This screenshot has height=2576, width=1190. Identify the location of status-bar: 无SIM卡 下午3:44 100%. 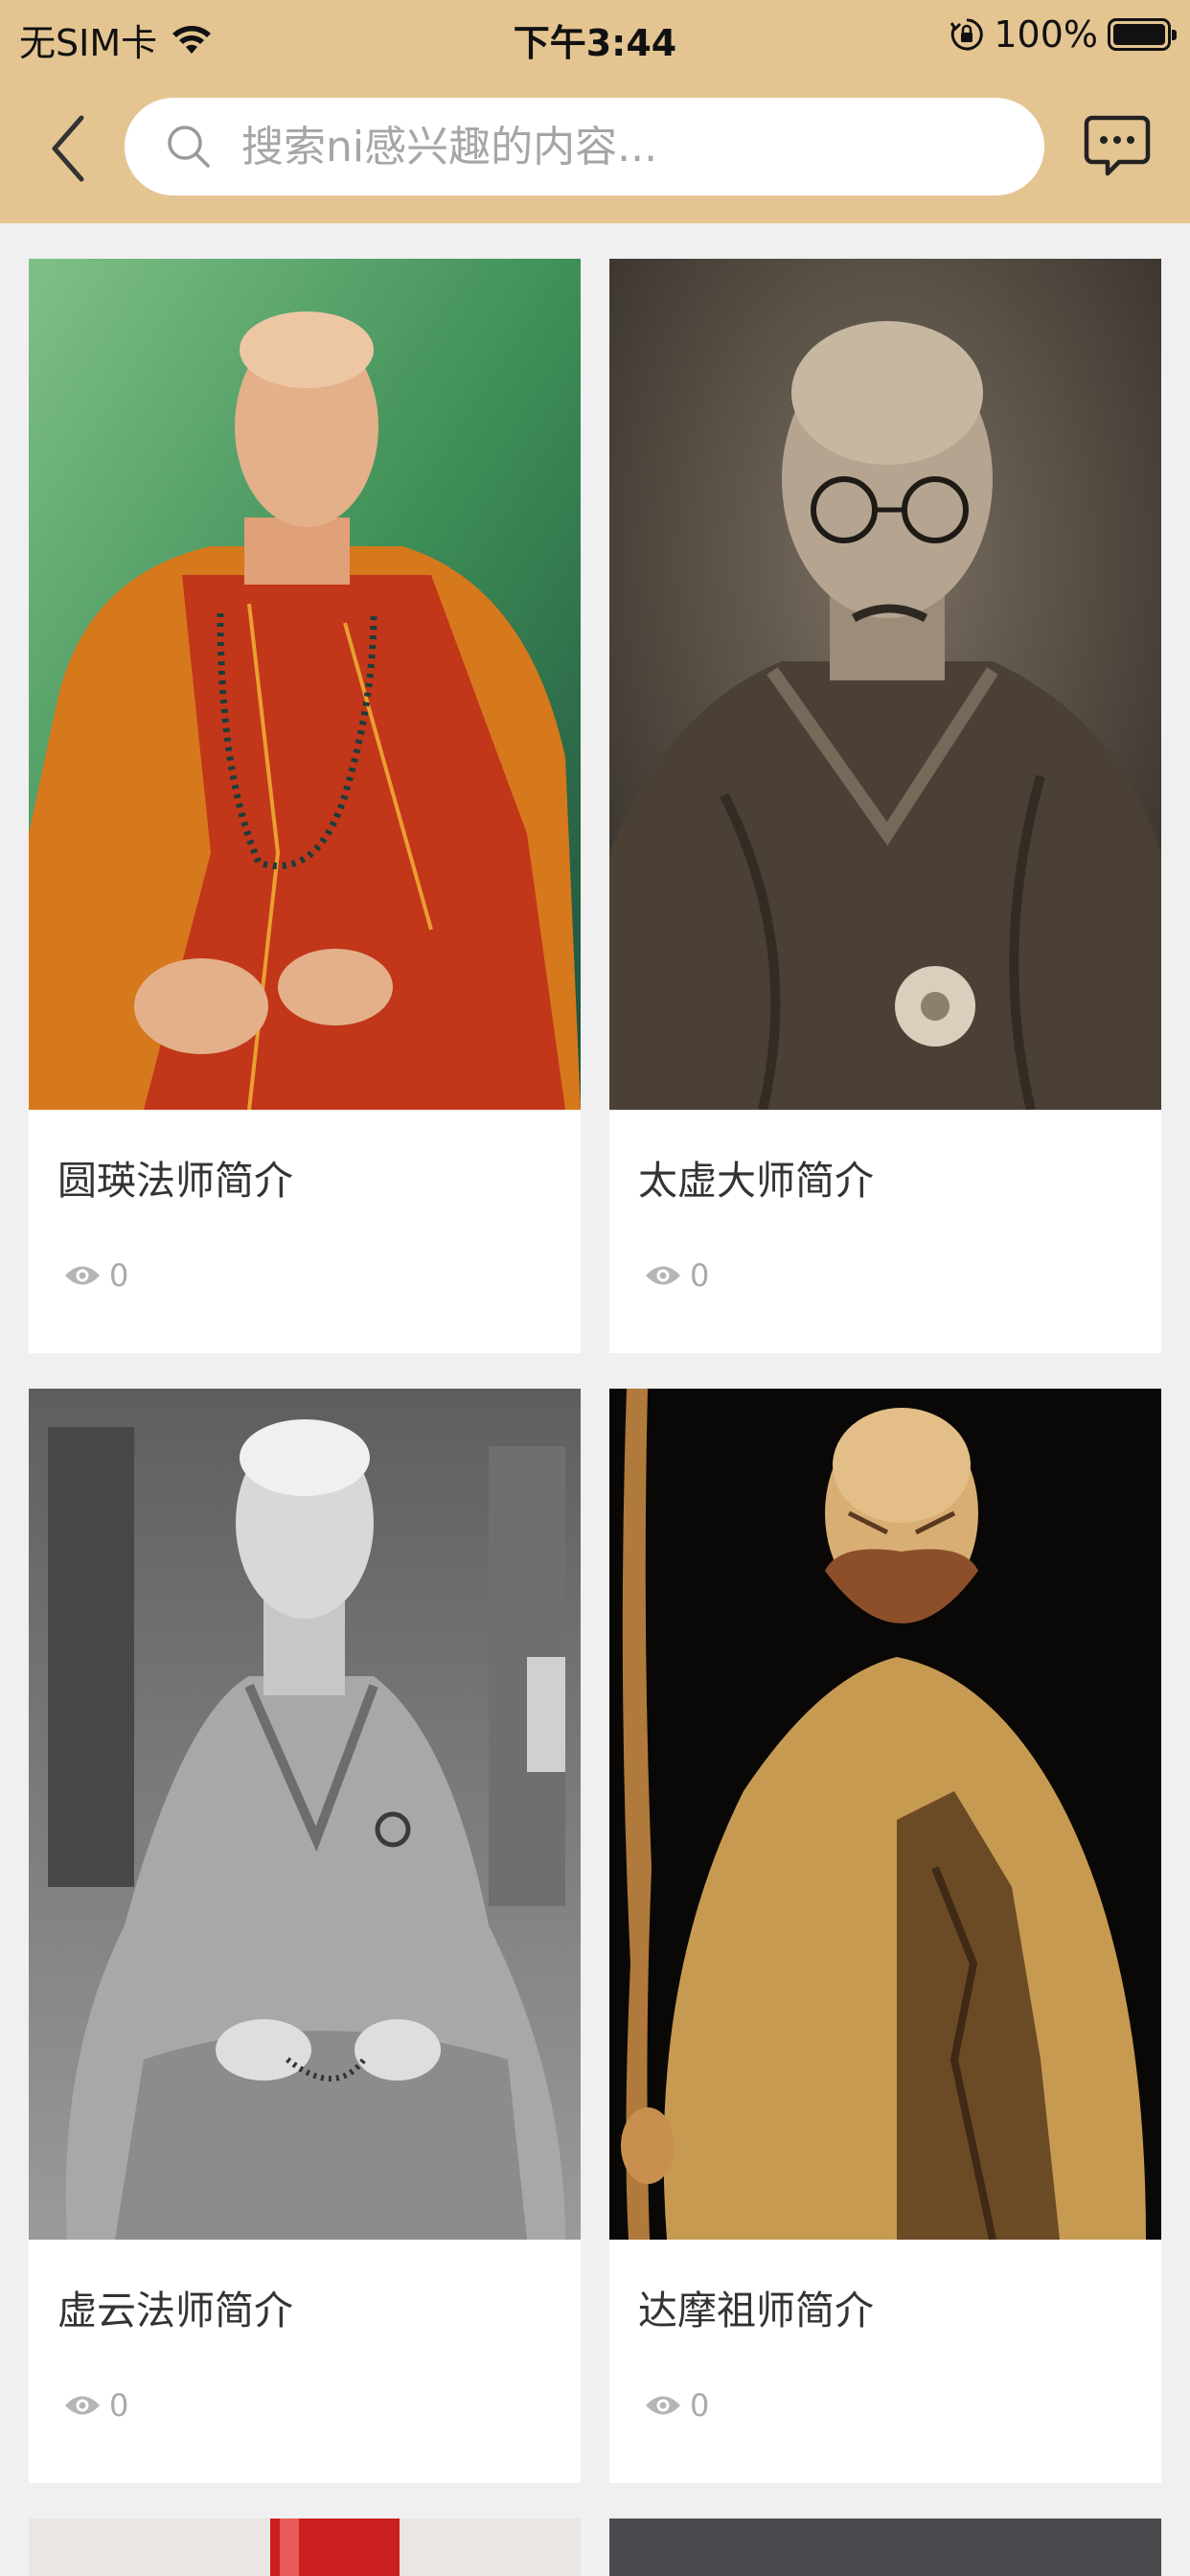
(595, 36).